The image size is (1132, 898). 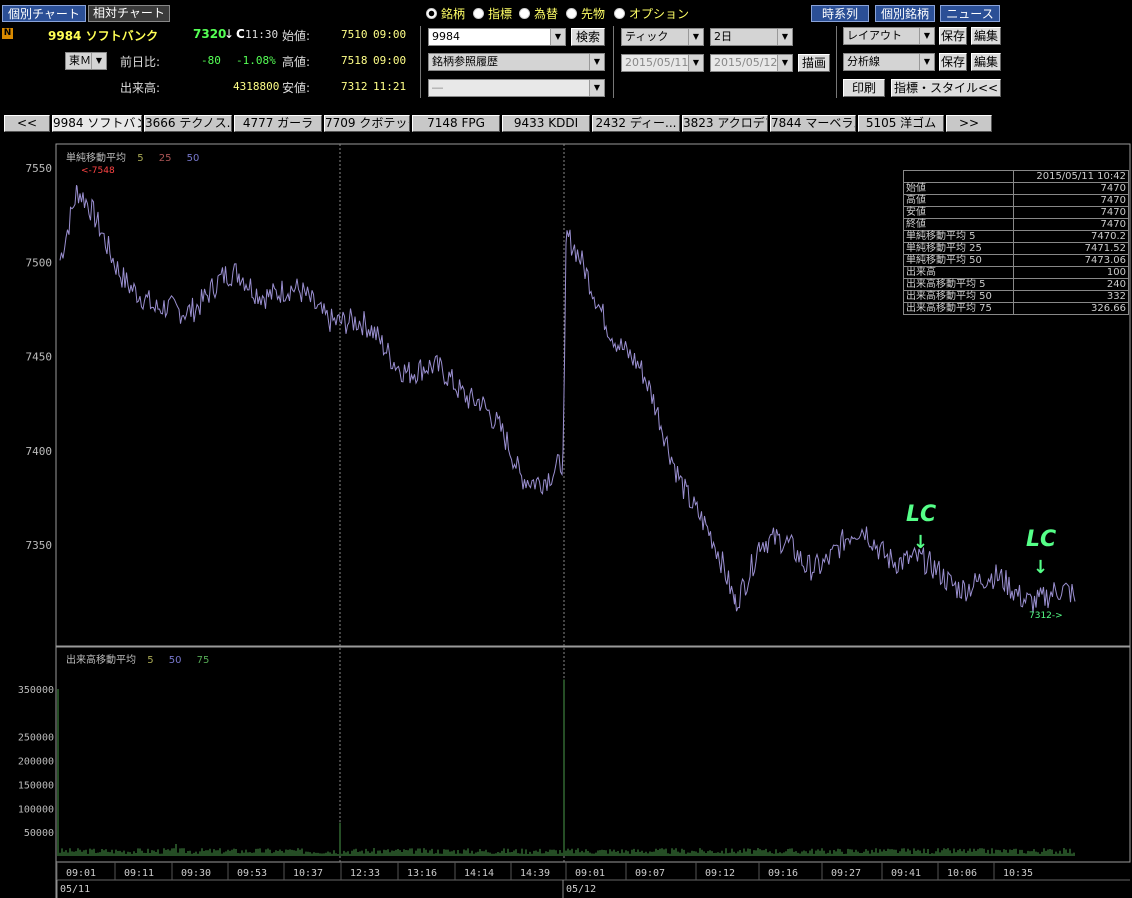 What do you see at coordinates (1071, 260) in the screenshot?
I see `info-row-value: 7473.06` at bounding box center [1071, 260].